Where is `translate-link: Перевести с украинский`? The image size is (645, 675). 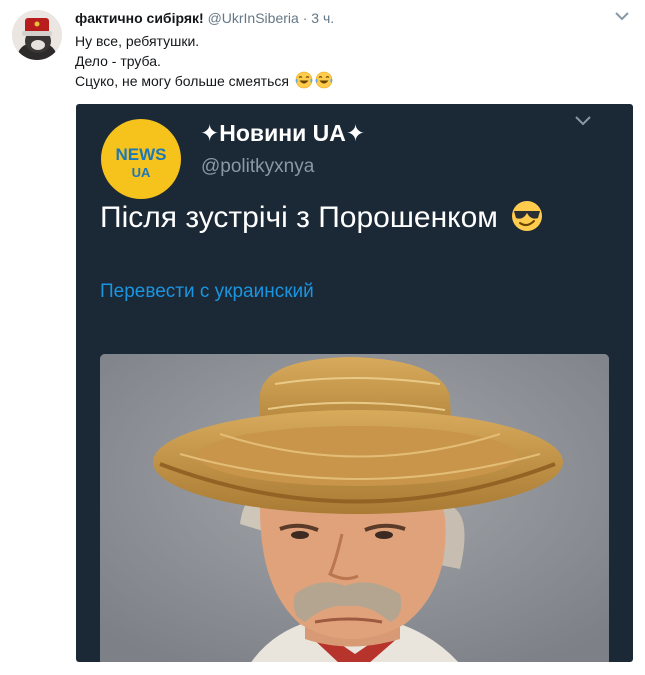 translate-link: Перевести с украинский is located at coordinates (207, 291).